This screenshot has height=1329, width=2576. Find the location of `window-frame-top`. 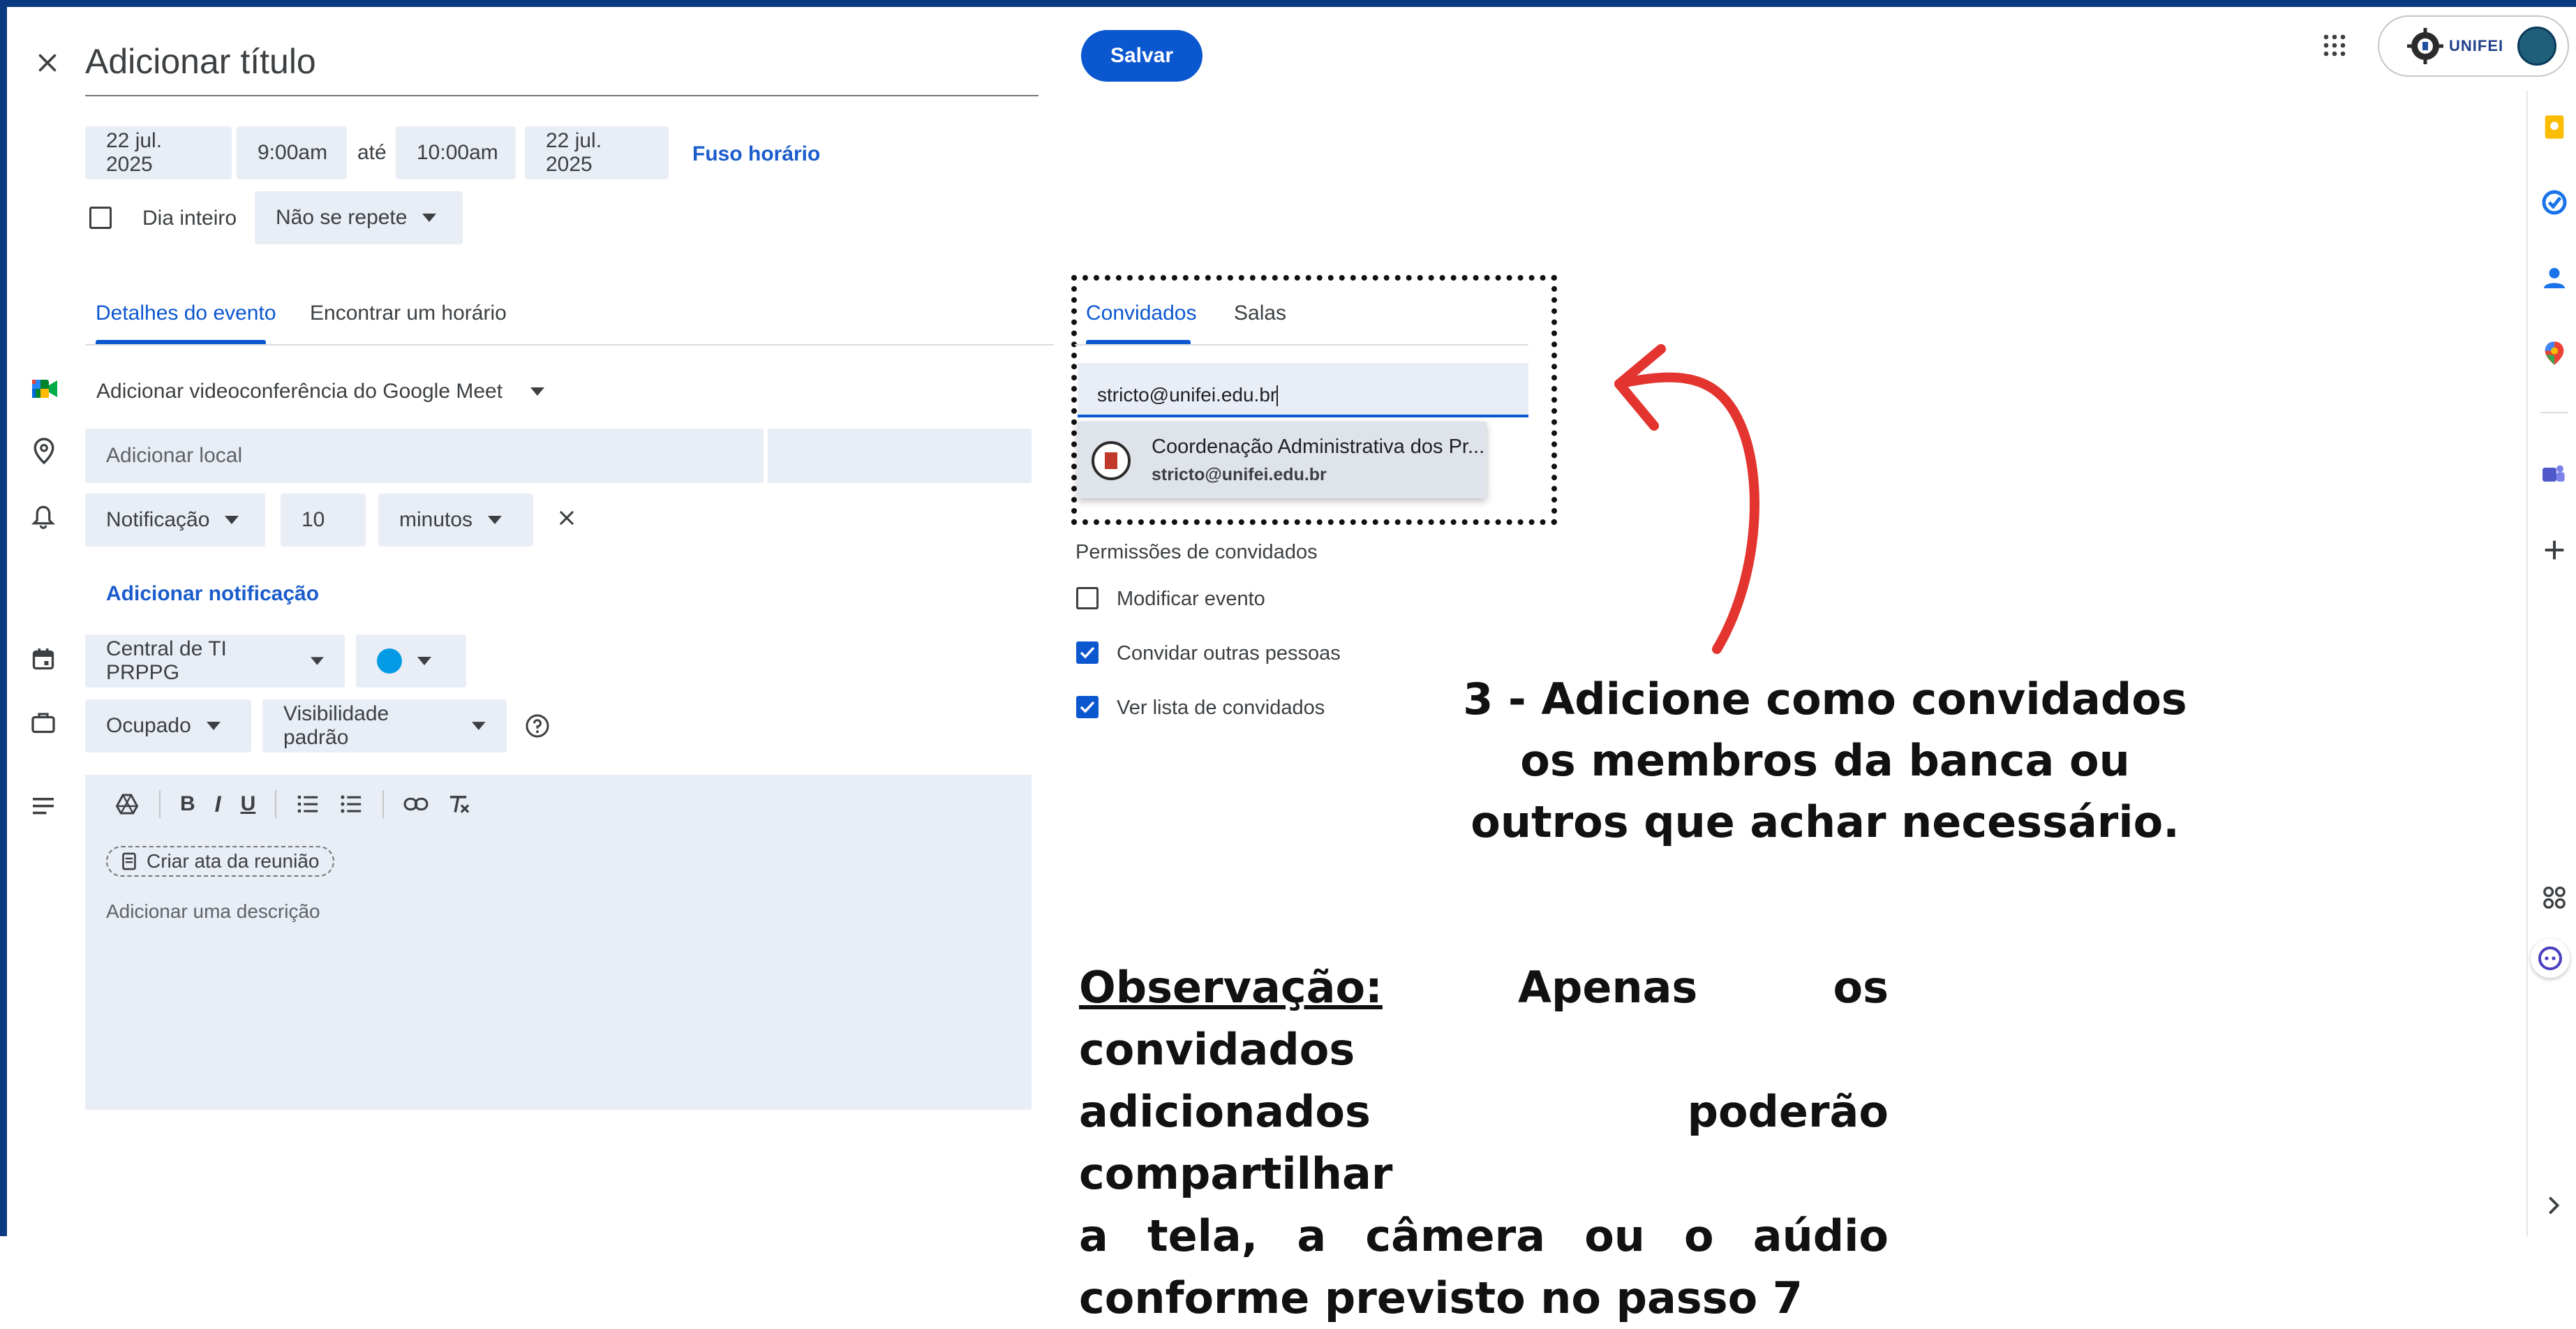

window-frame-top is located at coordinates (1288, 3).